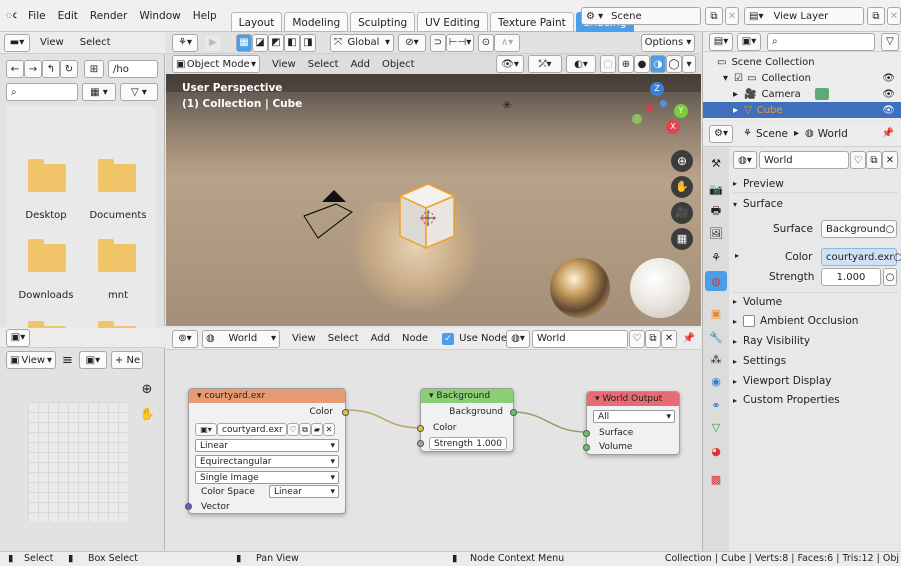 The height and width of the screenshot is (566, 901). Describe the element at coordinates (681, 111) in the screenshot. I see `gizmo-y-axis: Y` at that location.